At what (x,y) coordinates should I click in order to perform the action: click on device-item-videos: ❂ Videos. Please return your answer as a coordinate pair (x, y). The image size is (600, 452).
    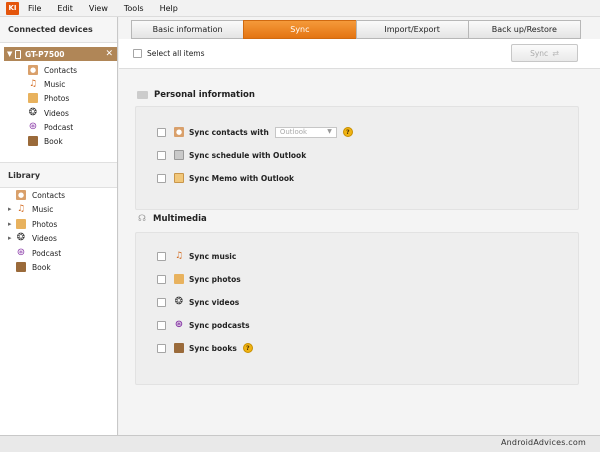
    Looking at the image, I should click on (48, 113).